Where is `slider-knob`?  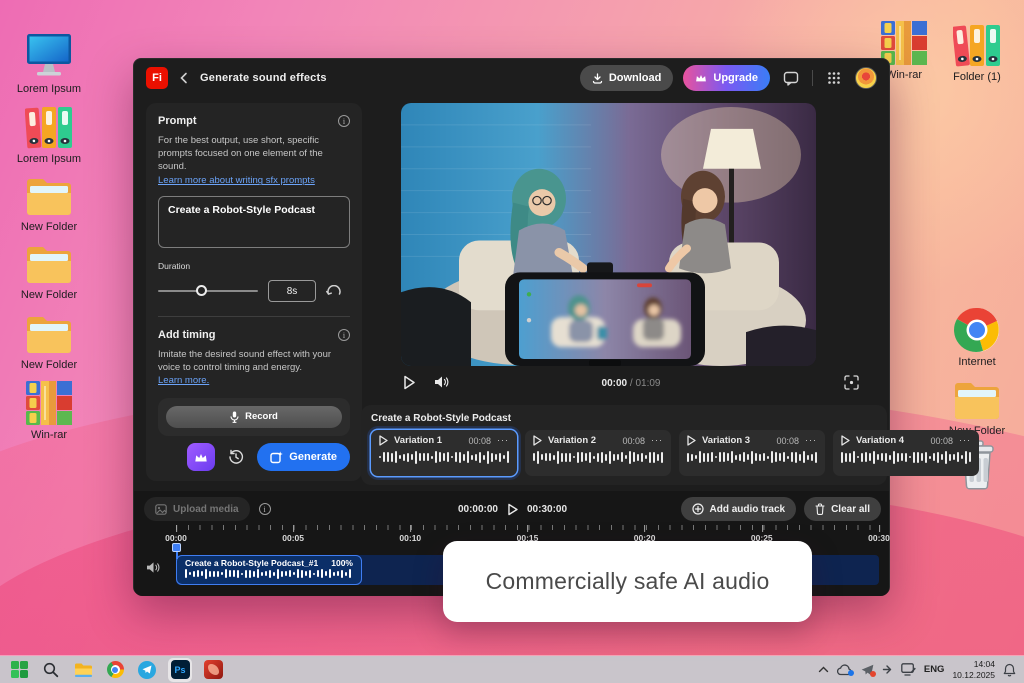 slider-knob is located at coordinates (201, 291).